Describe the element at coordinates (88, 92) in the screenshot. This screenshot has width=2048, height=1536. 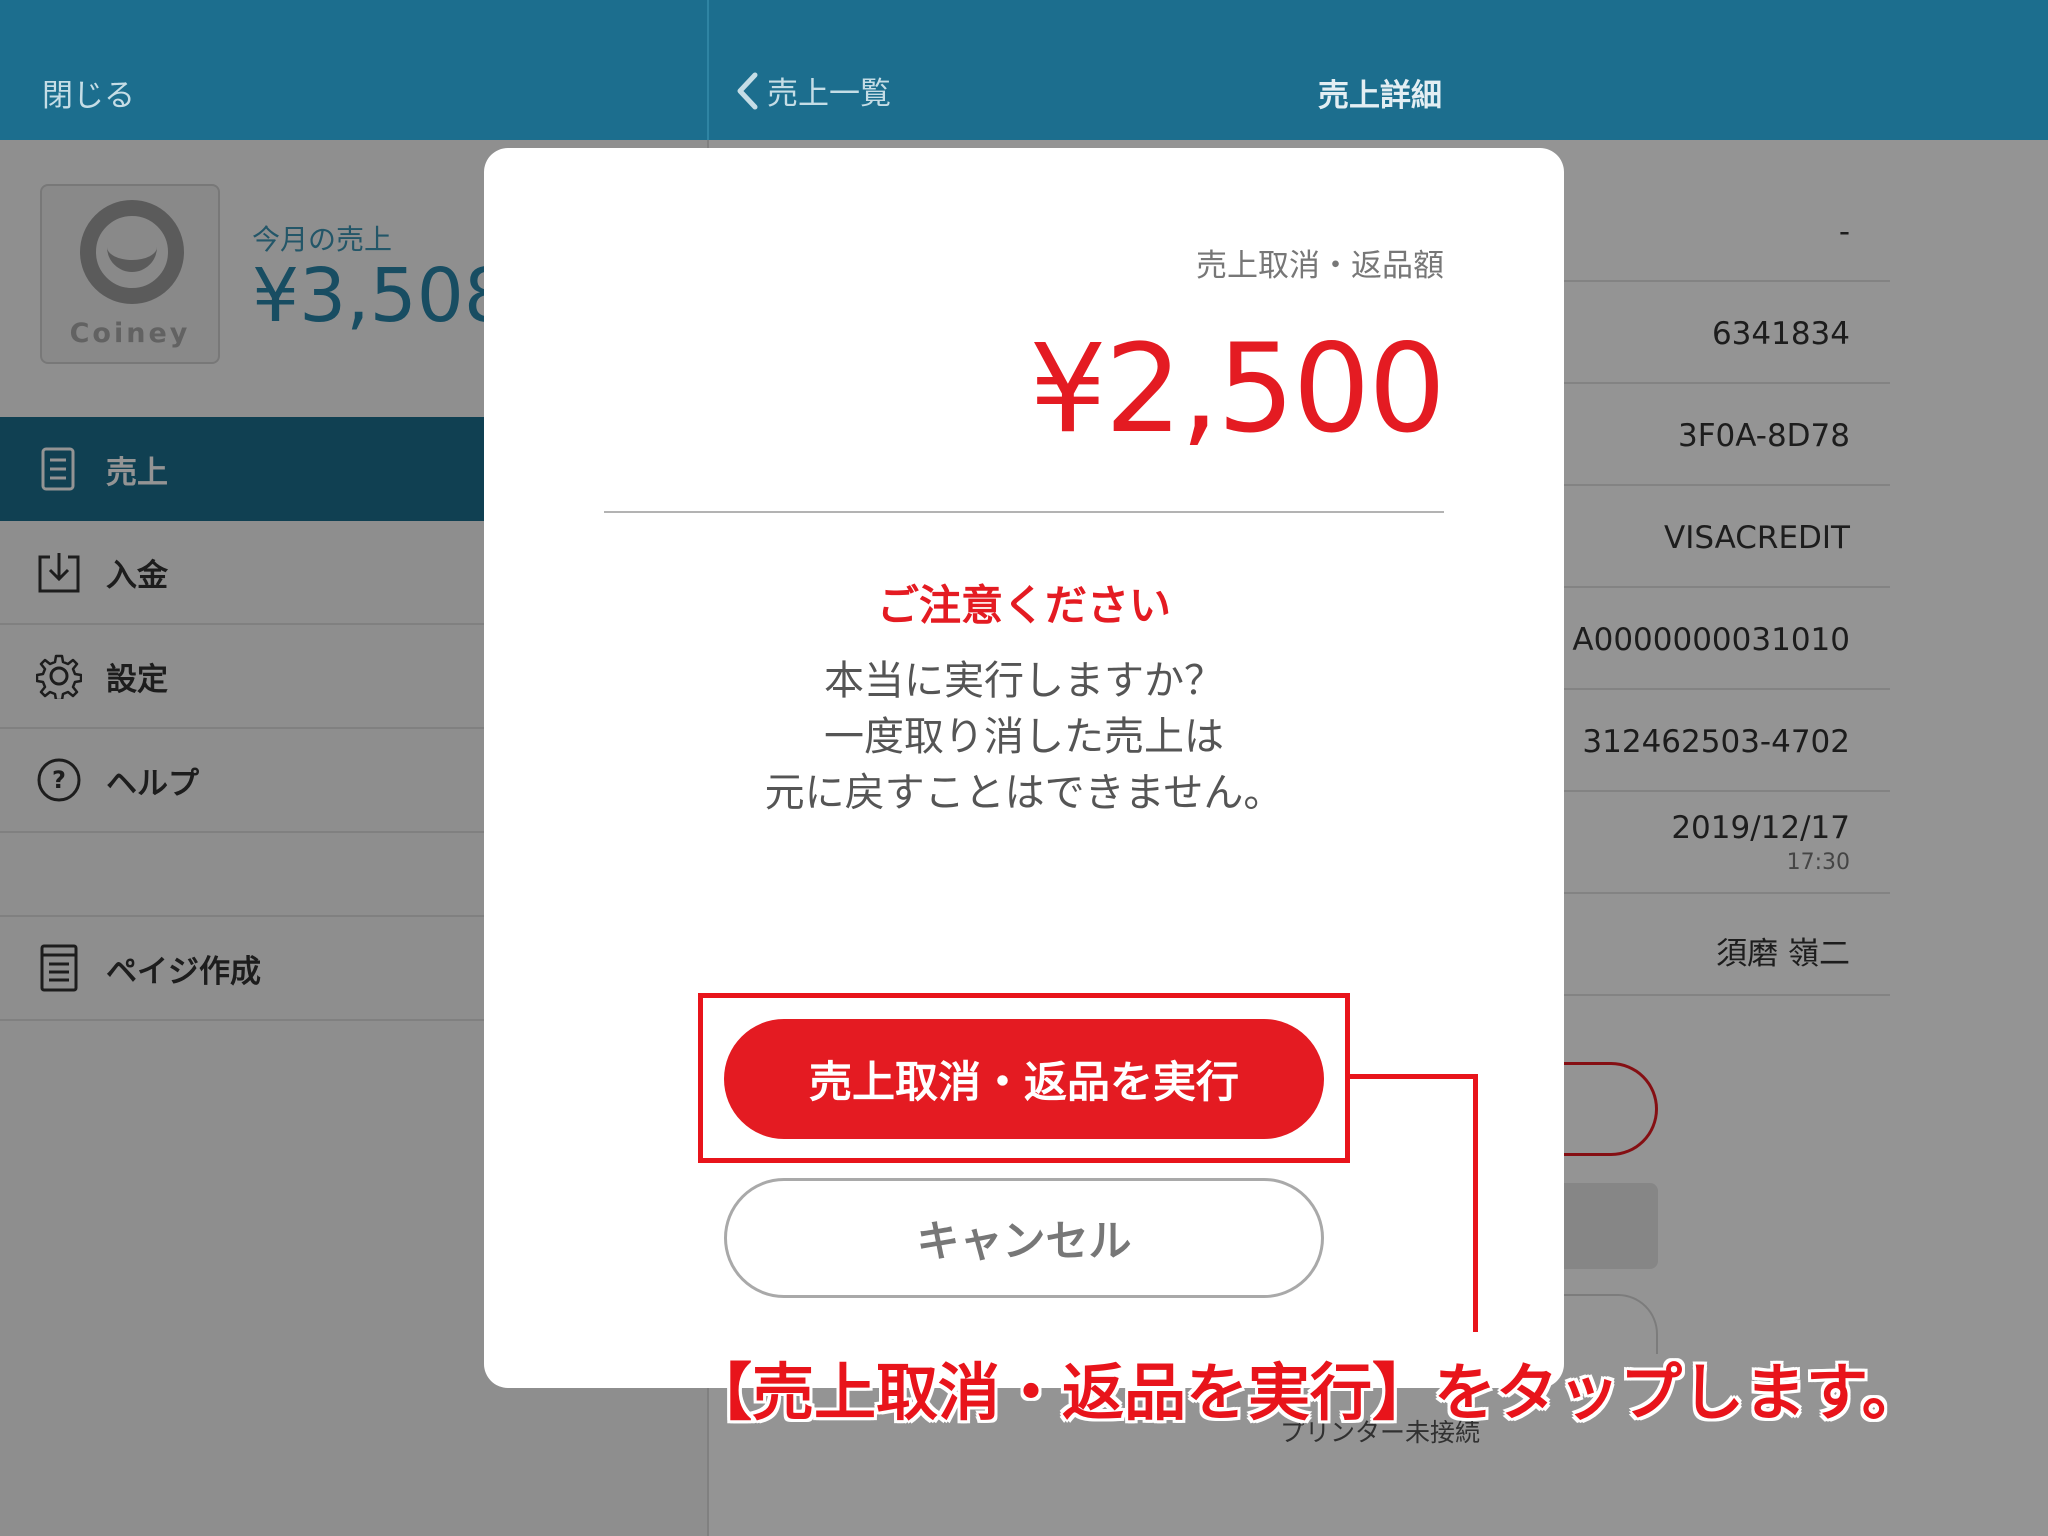
I see `close-button: 閉じる` at that location.